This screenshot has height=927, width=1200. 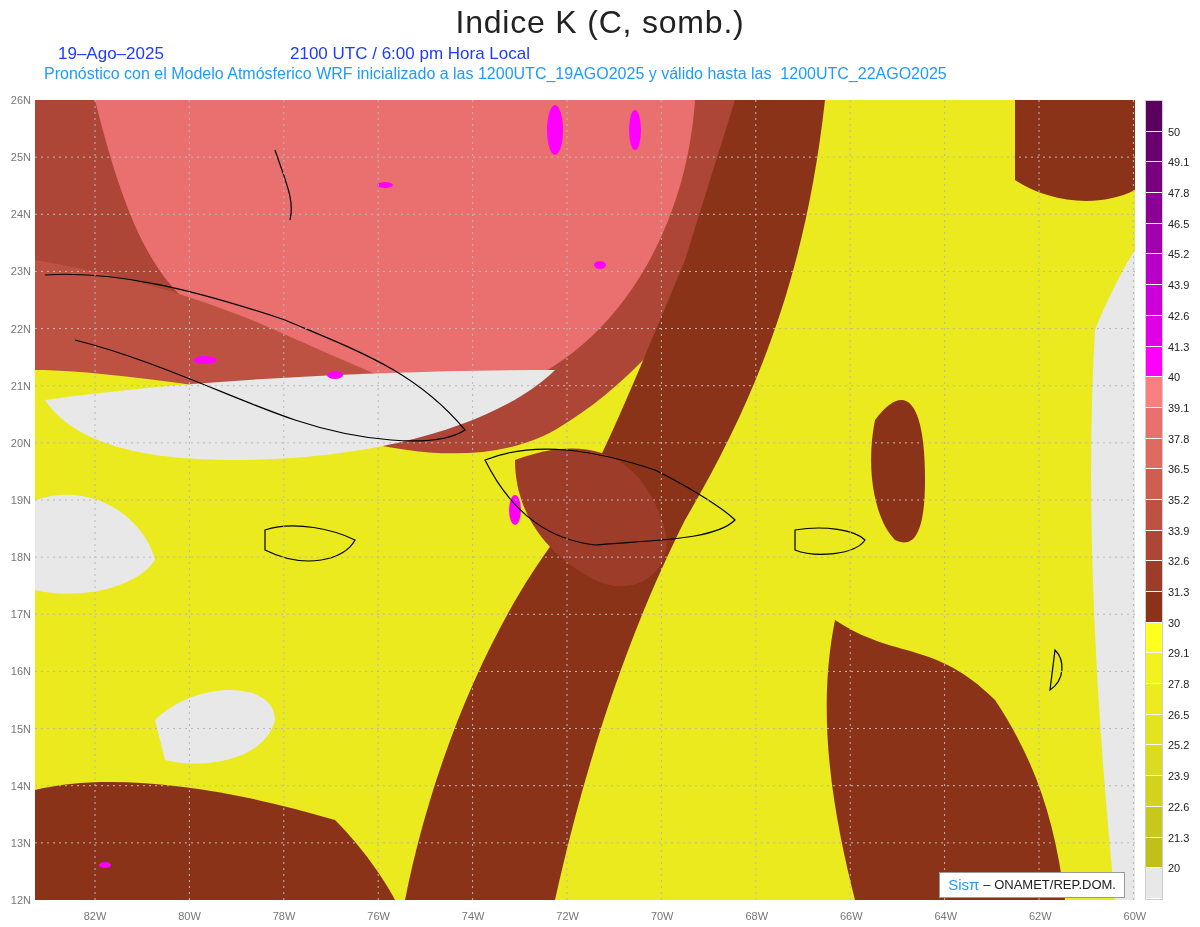 What do you see at coordinates (1179, 653) in the screenshot?
I see `colorbar-label: 29.1` at bounding box center [1179, 653].